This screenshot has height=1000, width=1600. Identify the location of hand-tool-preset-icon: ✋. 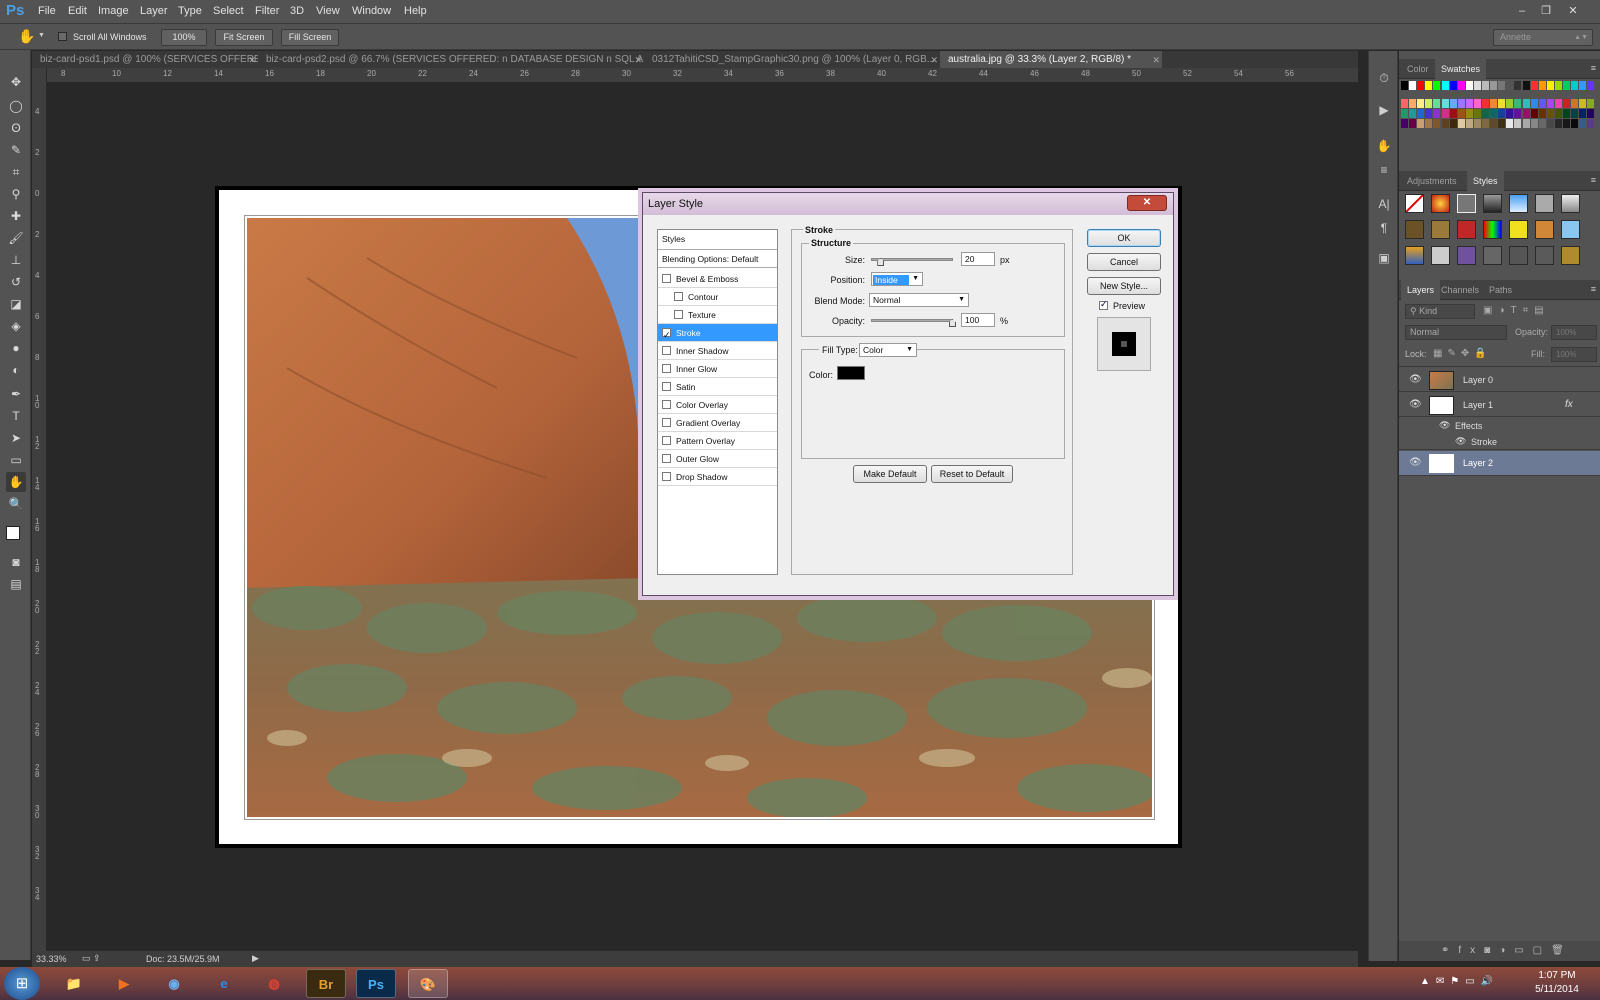
(26, 36).